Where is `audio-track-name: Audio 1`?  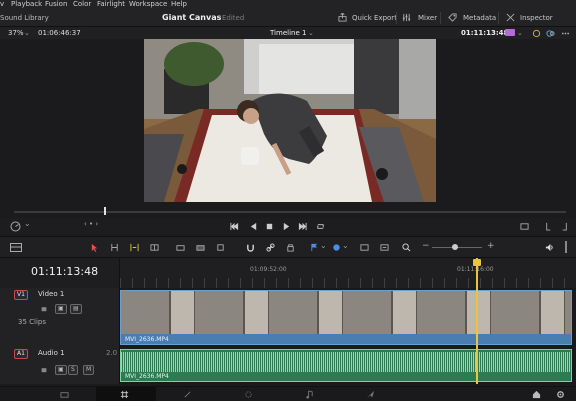
audio-track-name: Audio 1 is located at coordinates (51, 353).